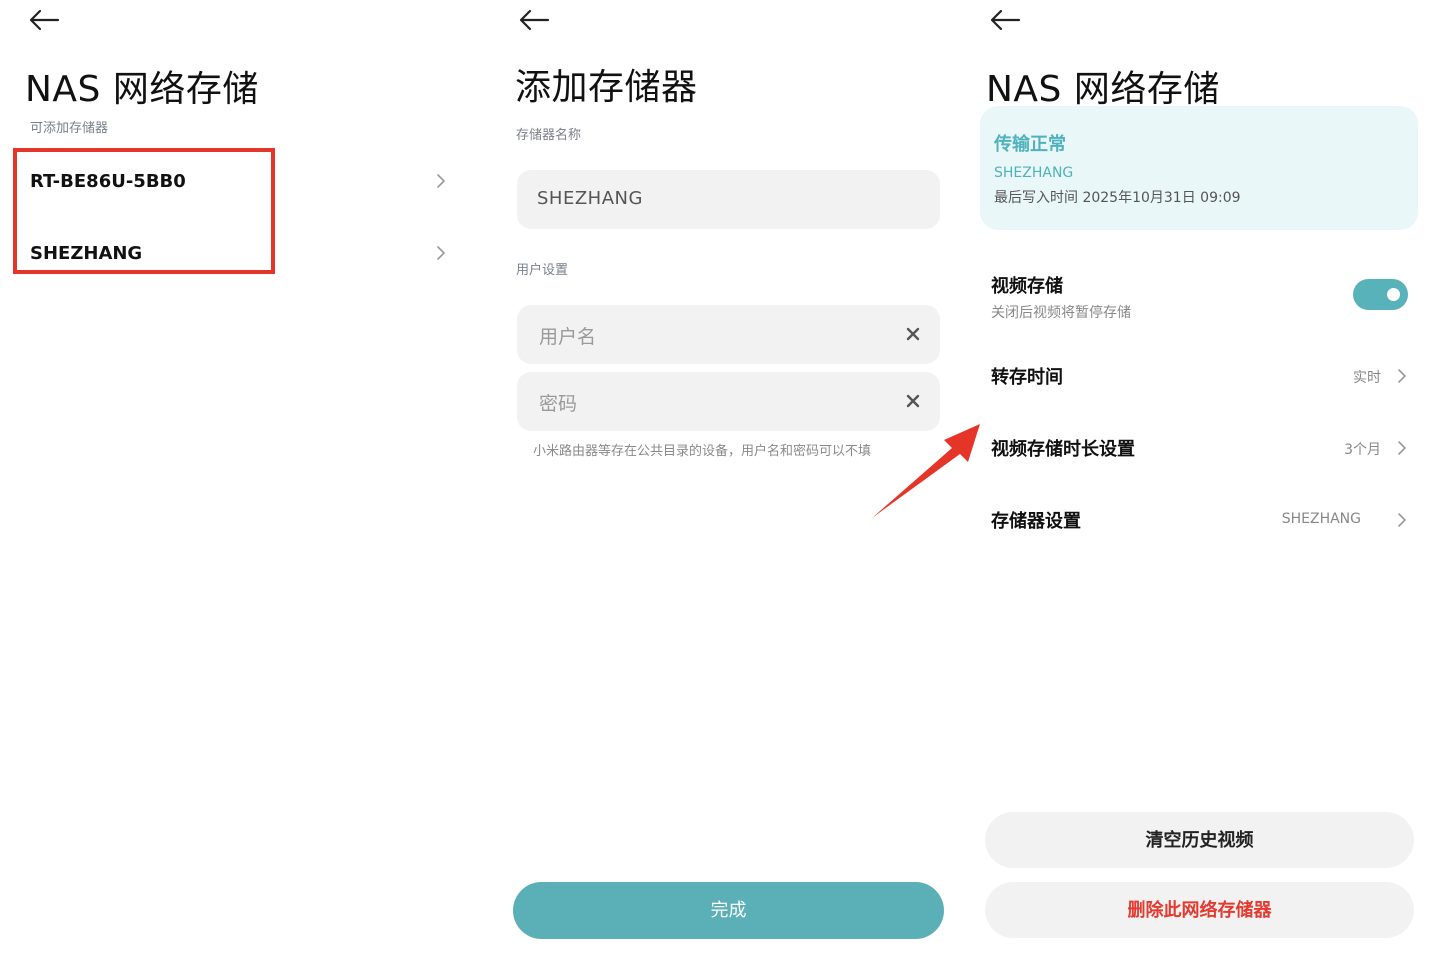 The image size is (1440, 970). Describe the element at coordinates (1362, 450) in the screenshot. I see `setting-value: 3个月` at that location.